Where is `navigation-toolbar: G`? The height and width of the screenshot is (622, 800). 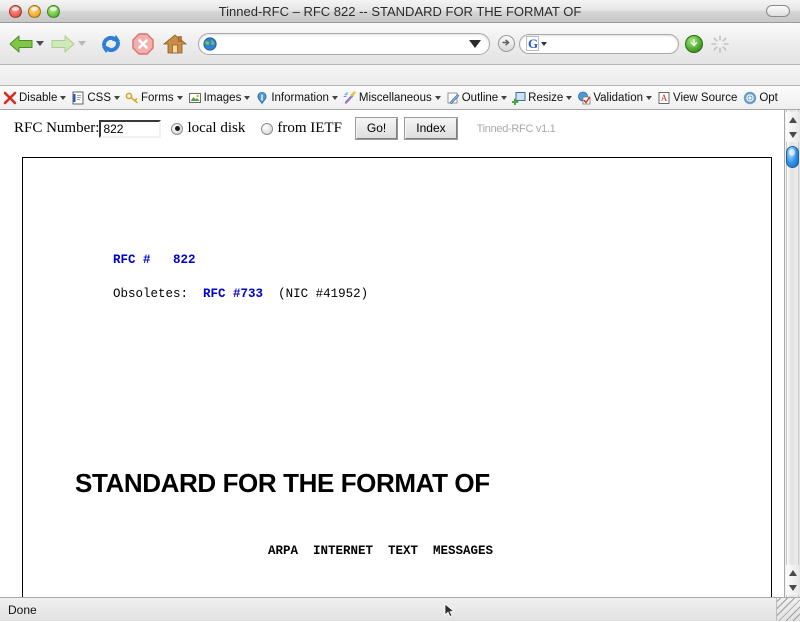 navigation-toolbar: G is located at coordinates (400, 44).